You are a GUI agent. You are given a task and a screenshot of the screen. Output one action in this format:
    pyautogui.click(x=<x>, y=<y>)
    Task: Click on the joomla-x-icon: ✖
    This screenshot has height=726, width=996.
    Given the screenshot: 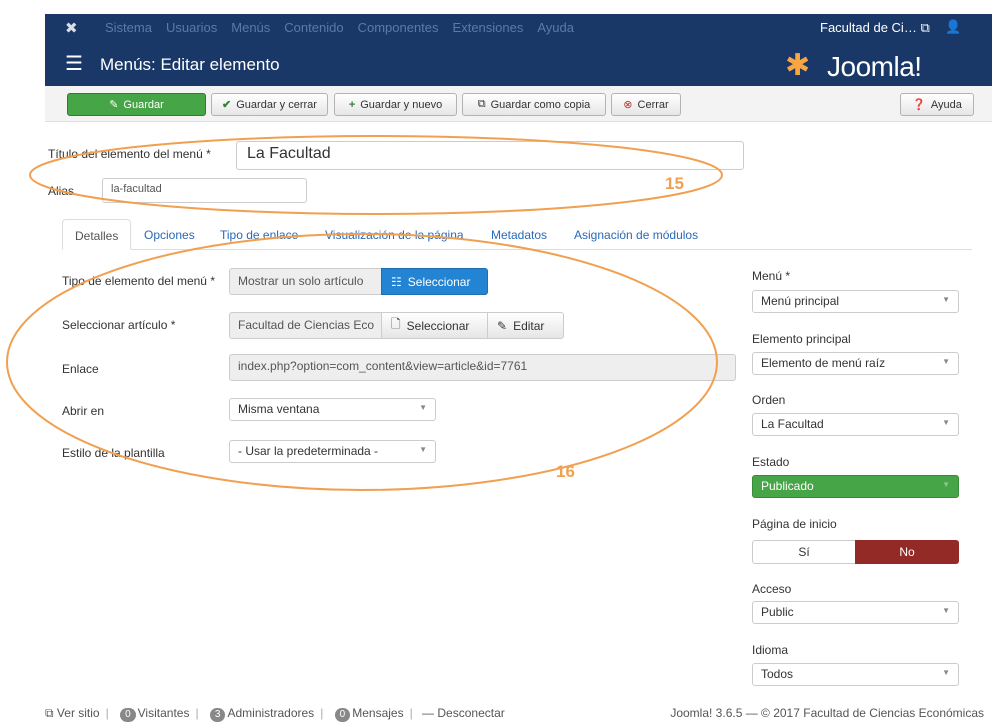 What is the action you would take?
    pyautogui.click(x=71, y=28)
    